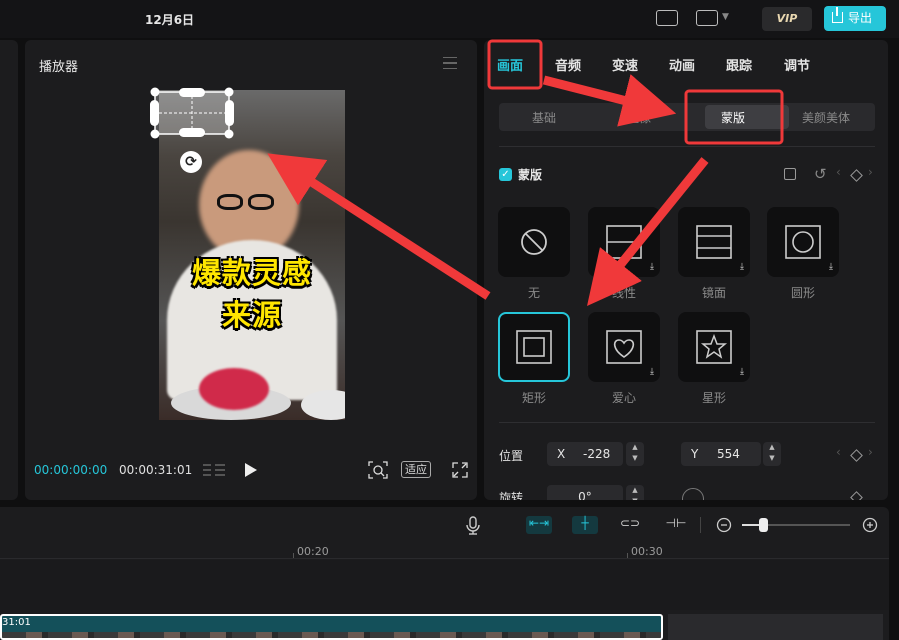 The width and height of the screenshot is (899, 640). What do you see at coordinates (252, 255) in the screenshot?
I see `video-preview: 爆款灵感 来源` at bounding box center [252, 255].